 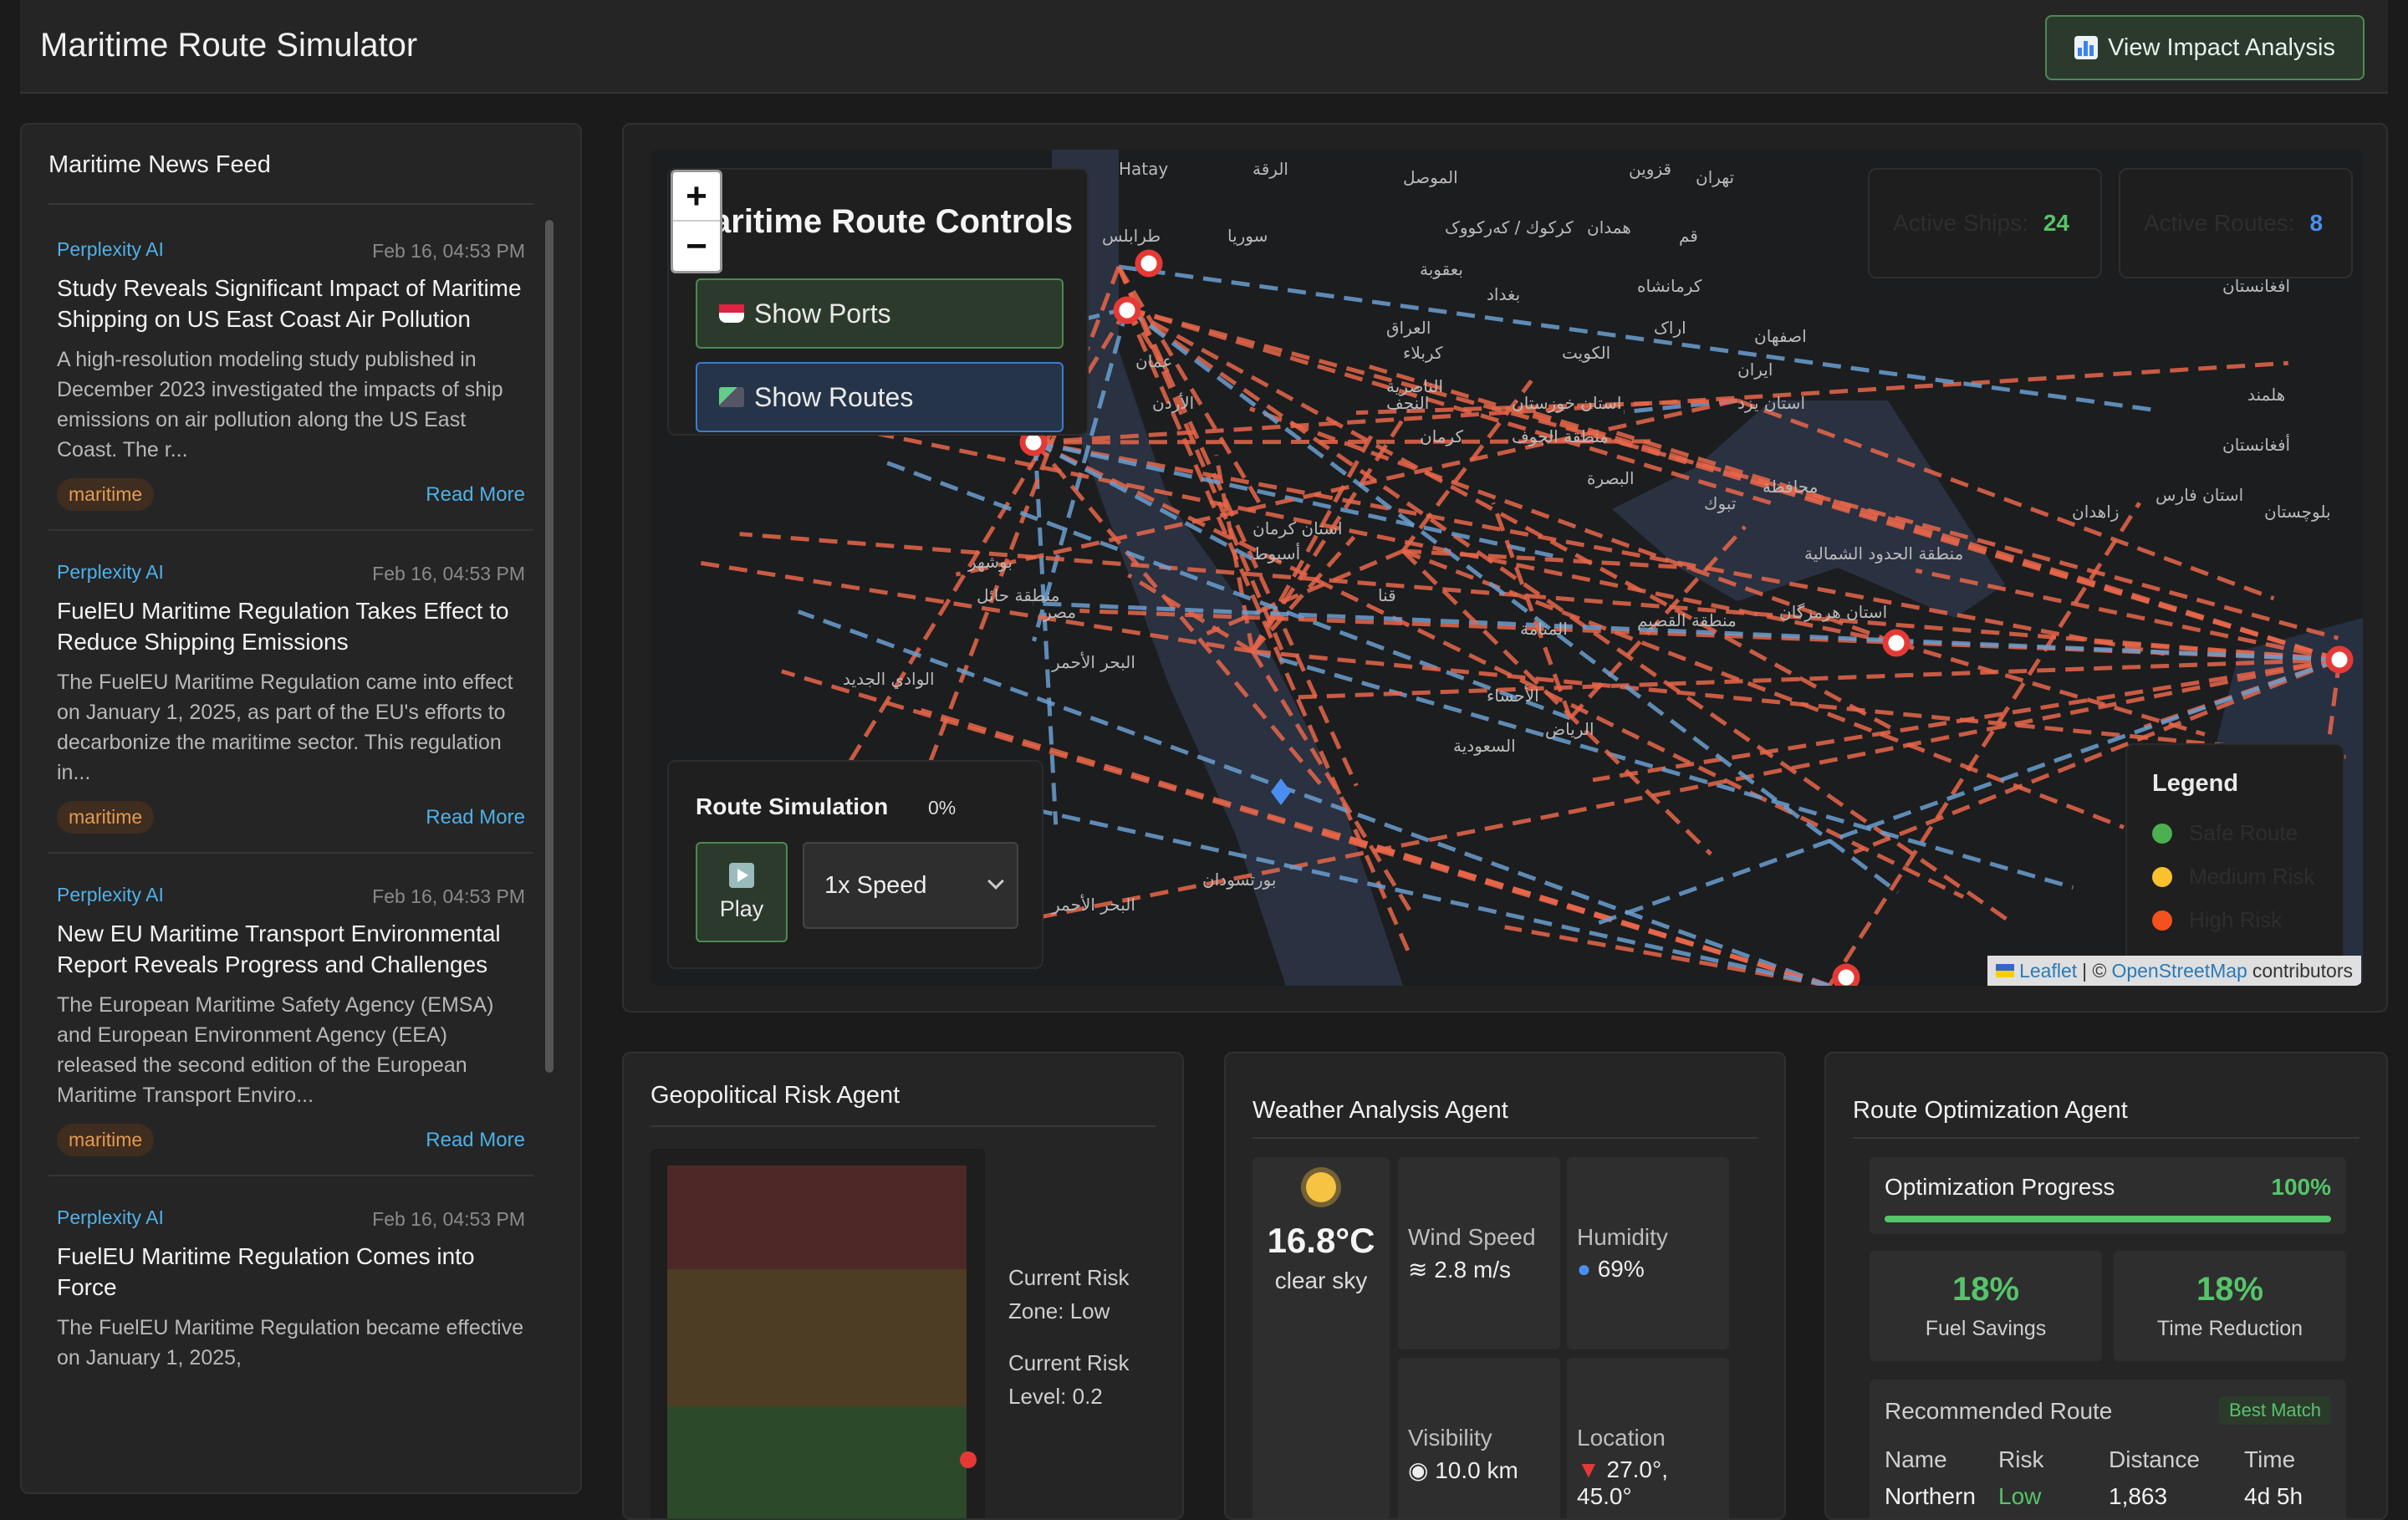 What do you see at coordinates (2179, 971) in the screenshot?
I see `osm-link: OpenStreetMap` at bounding box center [2179, 971].